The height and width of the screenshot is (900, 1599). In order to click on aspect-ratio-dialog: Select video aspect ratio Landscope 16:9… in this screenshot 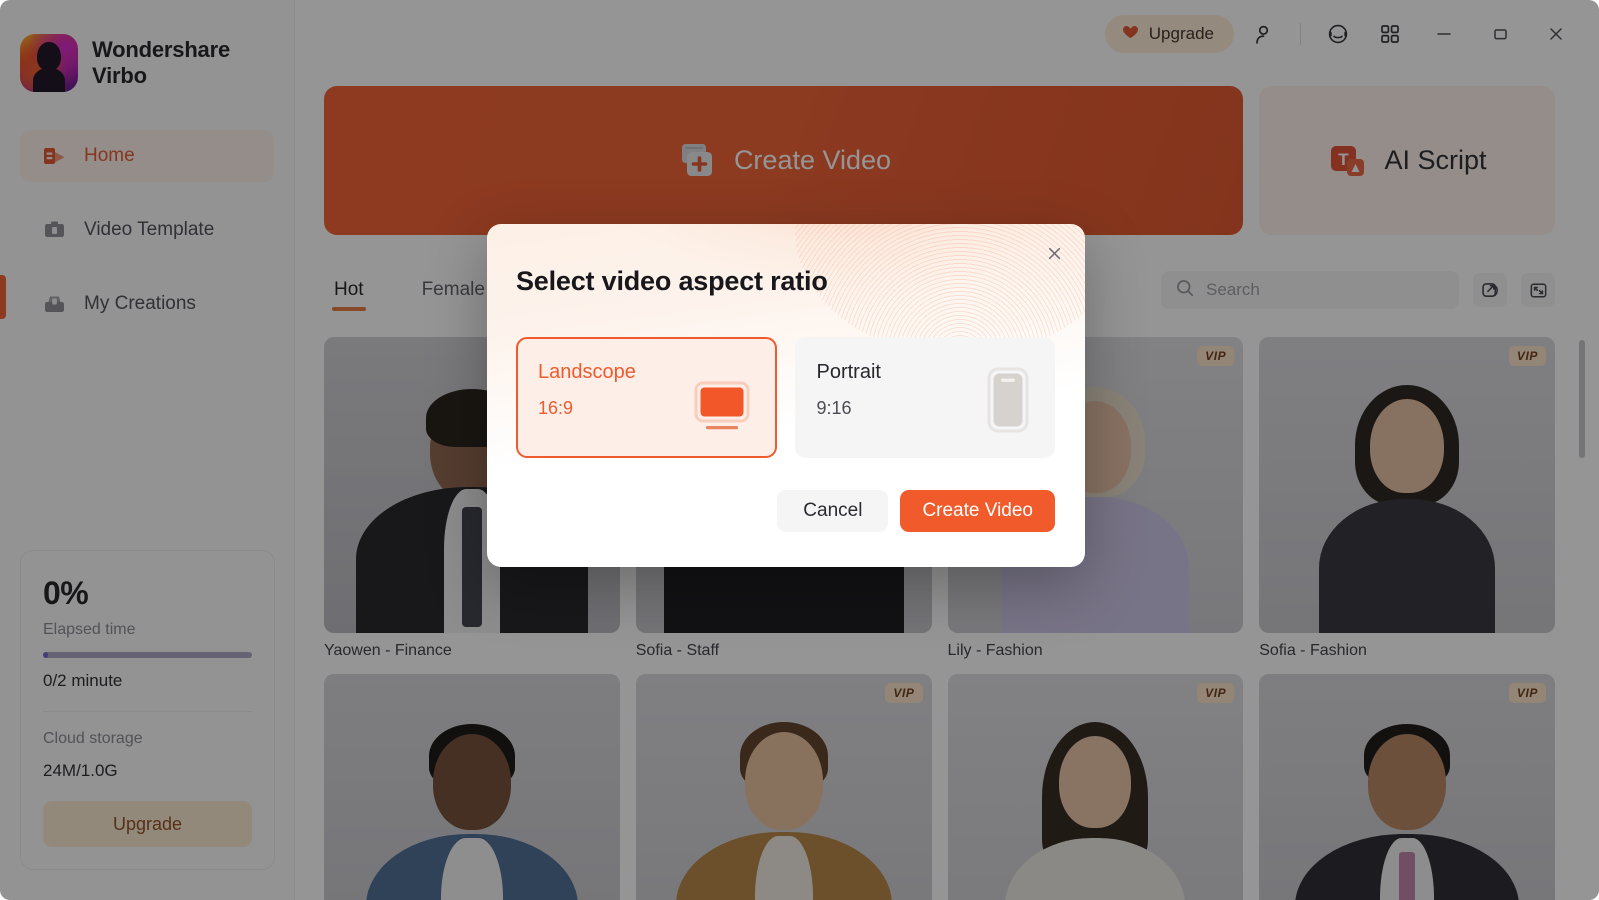, I will do `click(786, 395)`.